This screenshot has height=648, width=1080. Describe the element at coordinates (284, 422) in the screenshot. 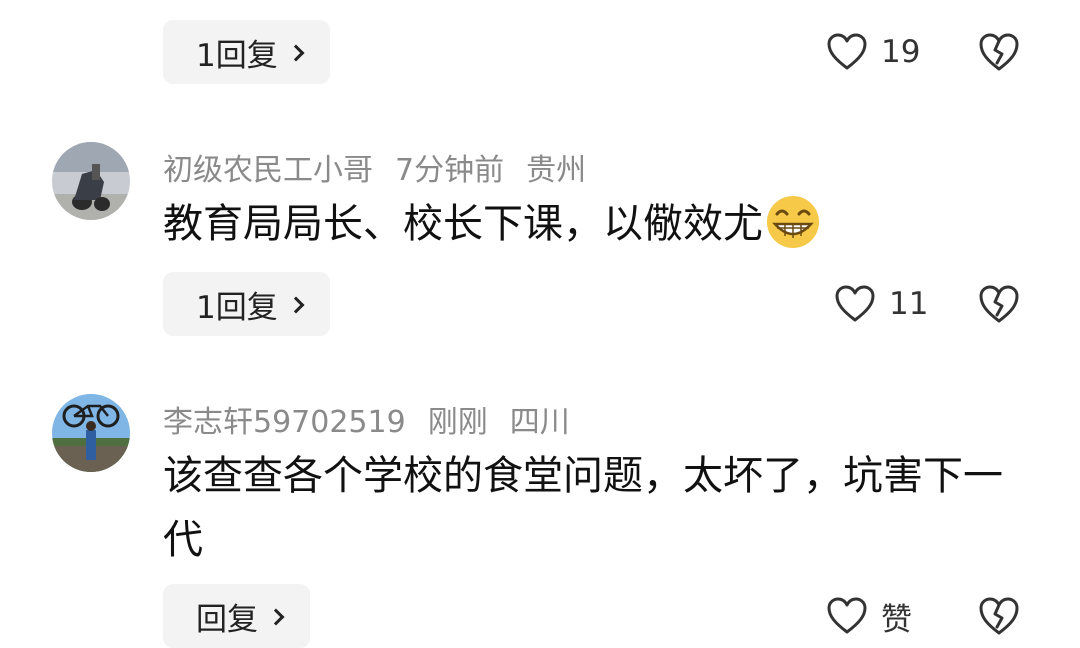

I see `username: 李志轩59702519` at that location.